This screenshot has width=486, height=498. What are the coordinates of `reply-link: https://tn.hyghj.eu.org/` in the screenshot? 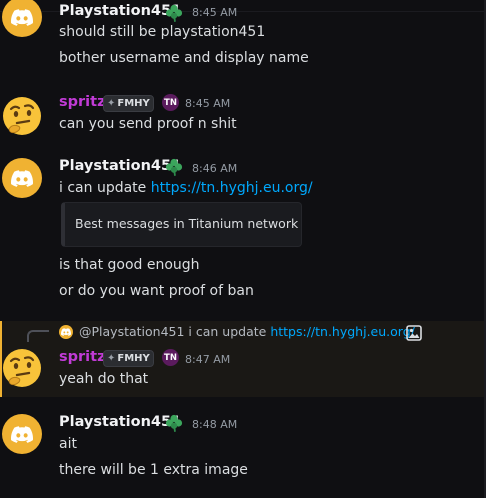 It's located at (342, 331).